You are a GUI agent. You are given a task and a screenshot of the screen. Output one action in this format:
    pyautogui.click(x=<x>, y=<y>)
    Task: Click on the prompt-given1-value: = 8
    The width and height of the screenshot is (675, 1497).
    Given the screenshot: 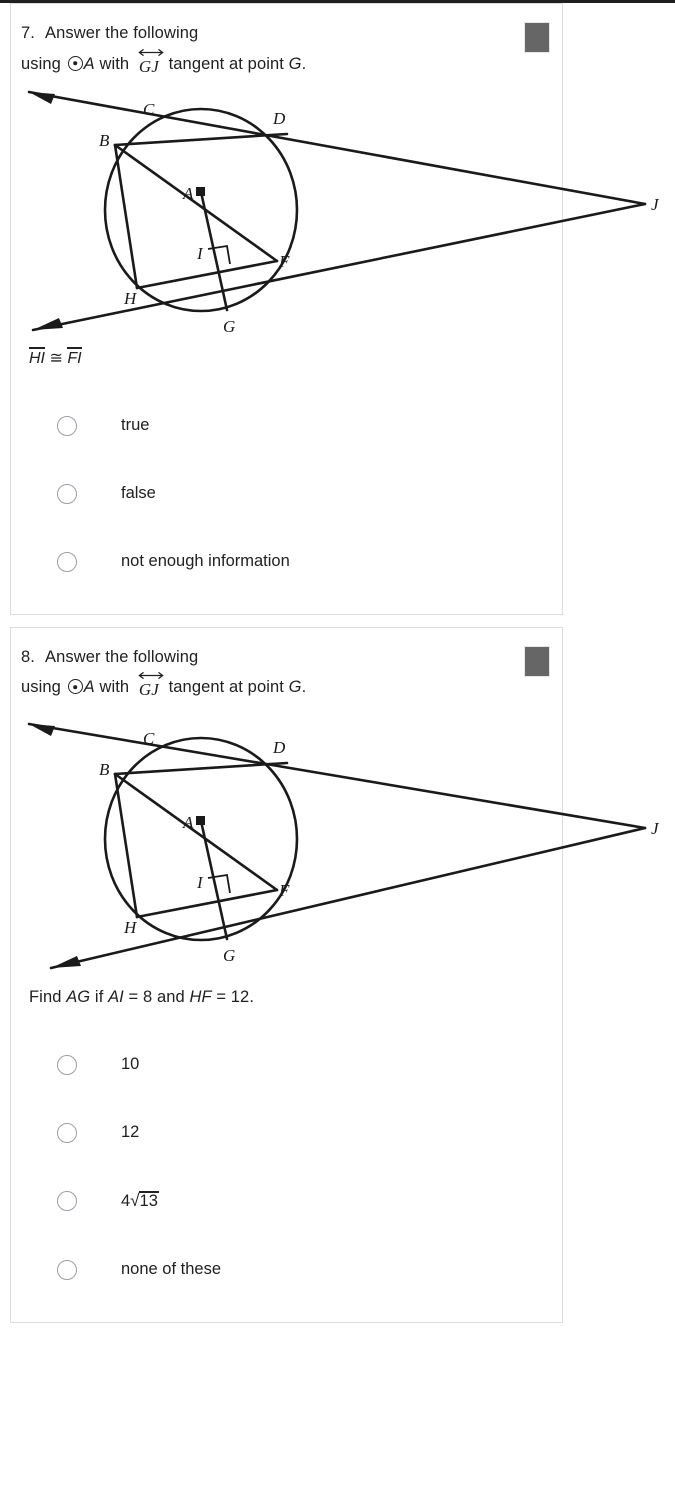 What is the action you would take?
    pyautogui.click(x=140, y=996)
    